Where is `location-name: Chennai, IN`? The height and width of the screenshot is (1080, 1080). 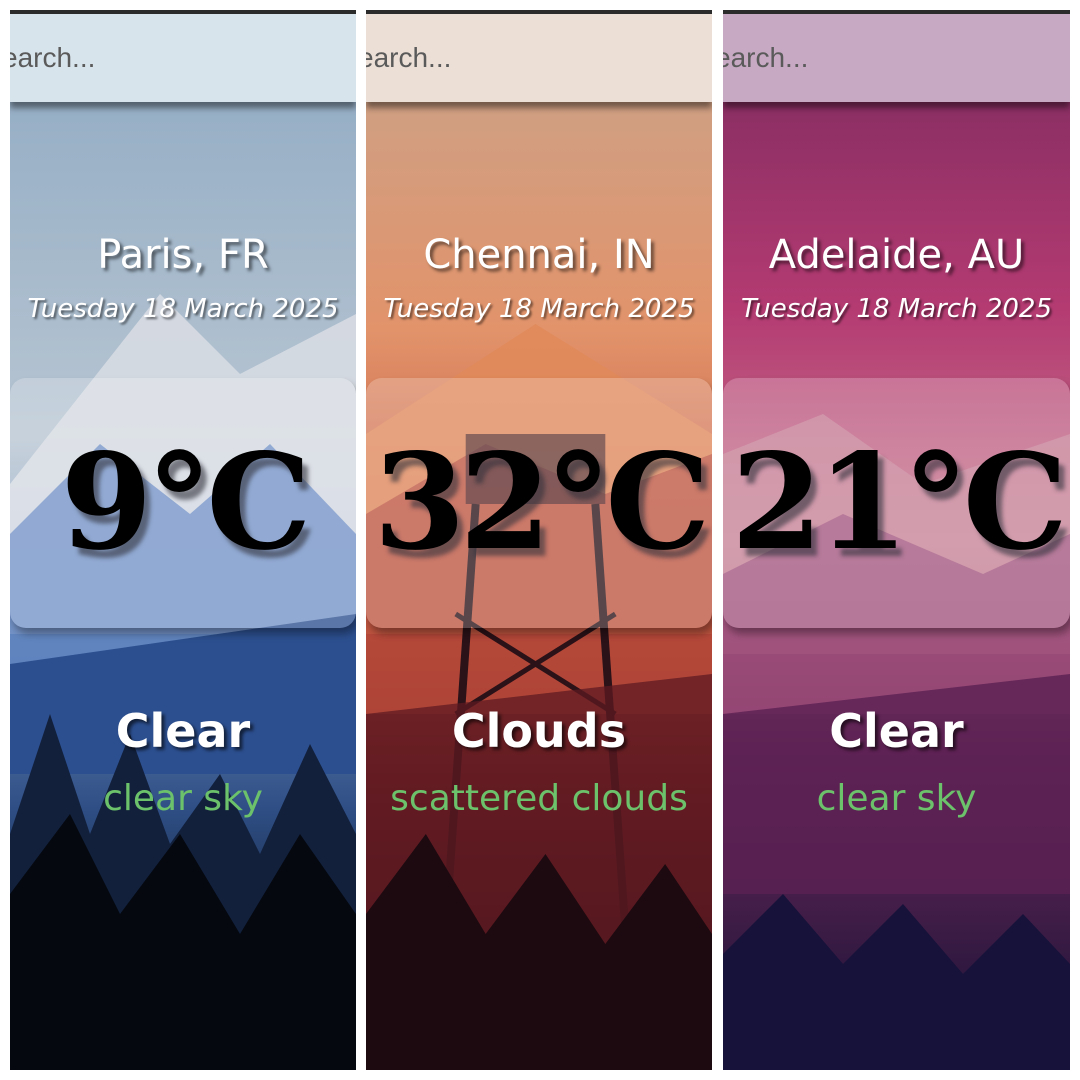
location-name: Chennai, IN is located at coordinates (539, 255).